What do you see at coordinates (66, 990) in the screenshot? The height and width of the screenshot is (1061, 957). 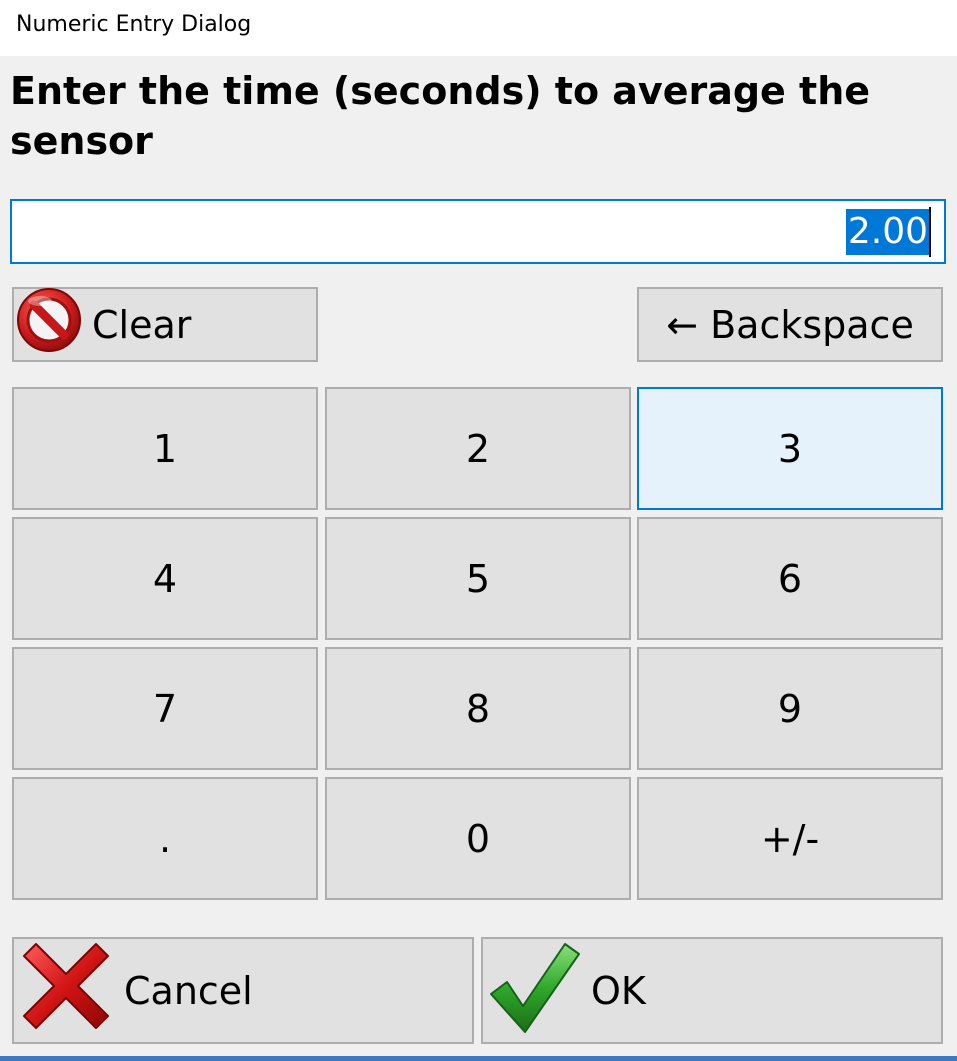 I see `red-x-icon` at bounding box center [66, 990].